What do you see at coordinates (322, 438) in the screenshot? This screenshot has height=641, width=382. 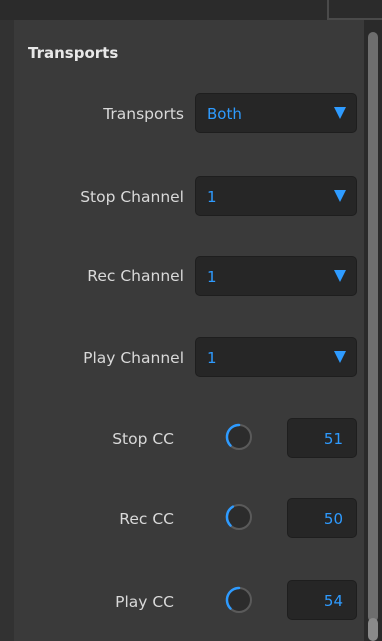 I see `stop-cc-input: 51` at bounding box center [322, 438].